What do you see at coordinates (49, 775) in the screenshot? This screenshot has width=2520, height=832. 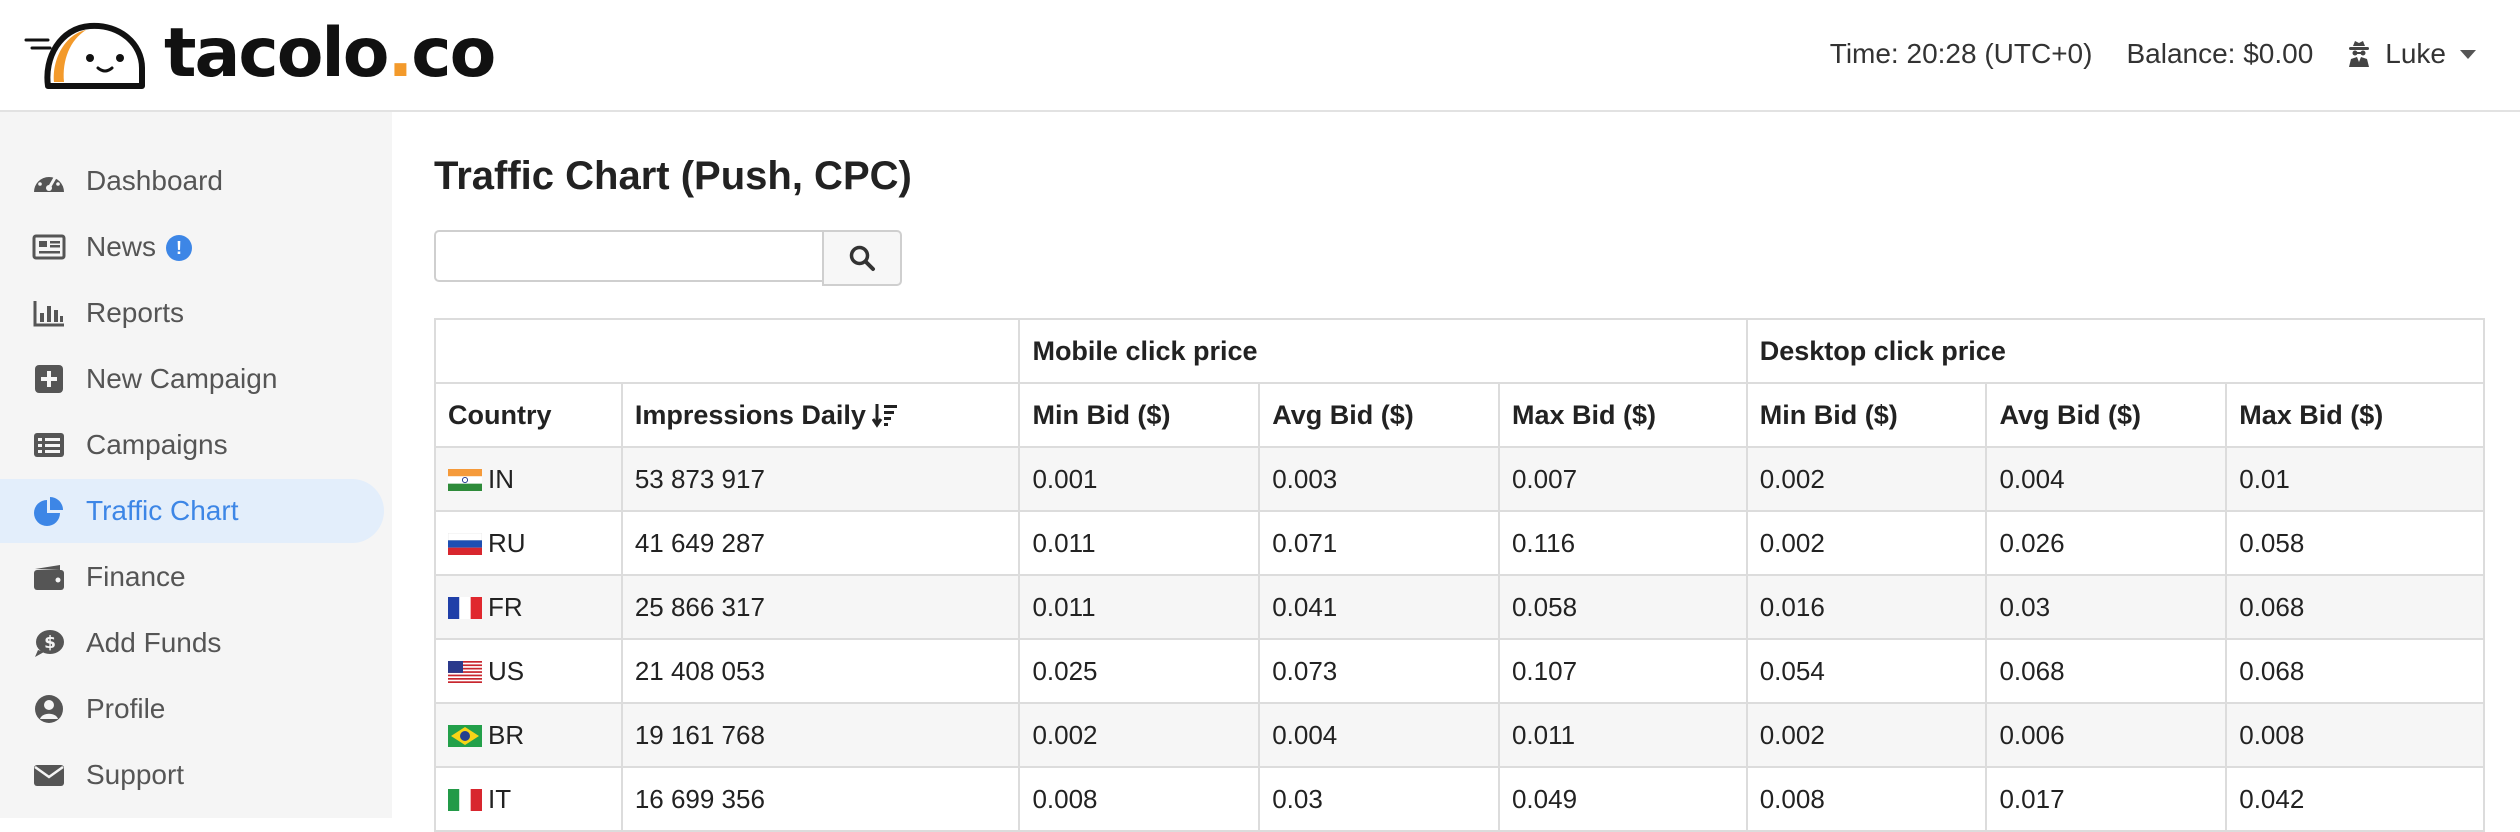 I see `envelope-icon` at bounding box center [49, 775].